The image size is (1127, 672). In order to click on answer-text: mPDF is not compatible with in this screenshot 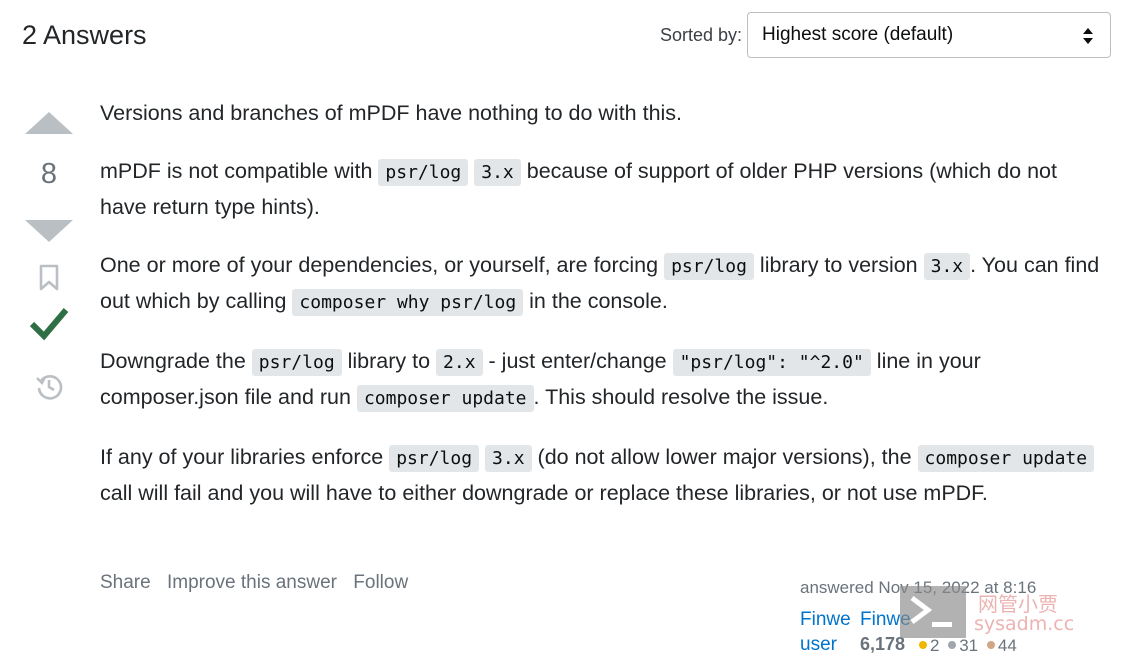, I will do `click(239, 171)`.